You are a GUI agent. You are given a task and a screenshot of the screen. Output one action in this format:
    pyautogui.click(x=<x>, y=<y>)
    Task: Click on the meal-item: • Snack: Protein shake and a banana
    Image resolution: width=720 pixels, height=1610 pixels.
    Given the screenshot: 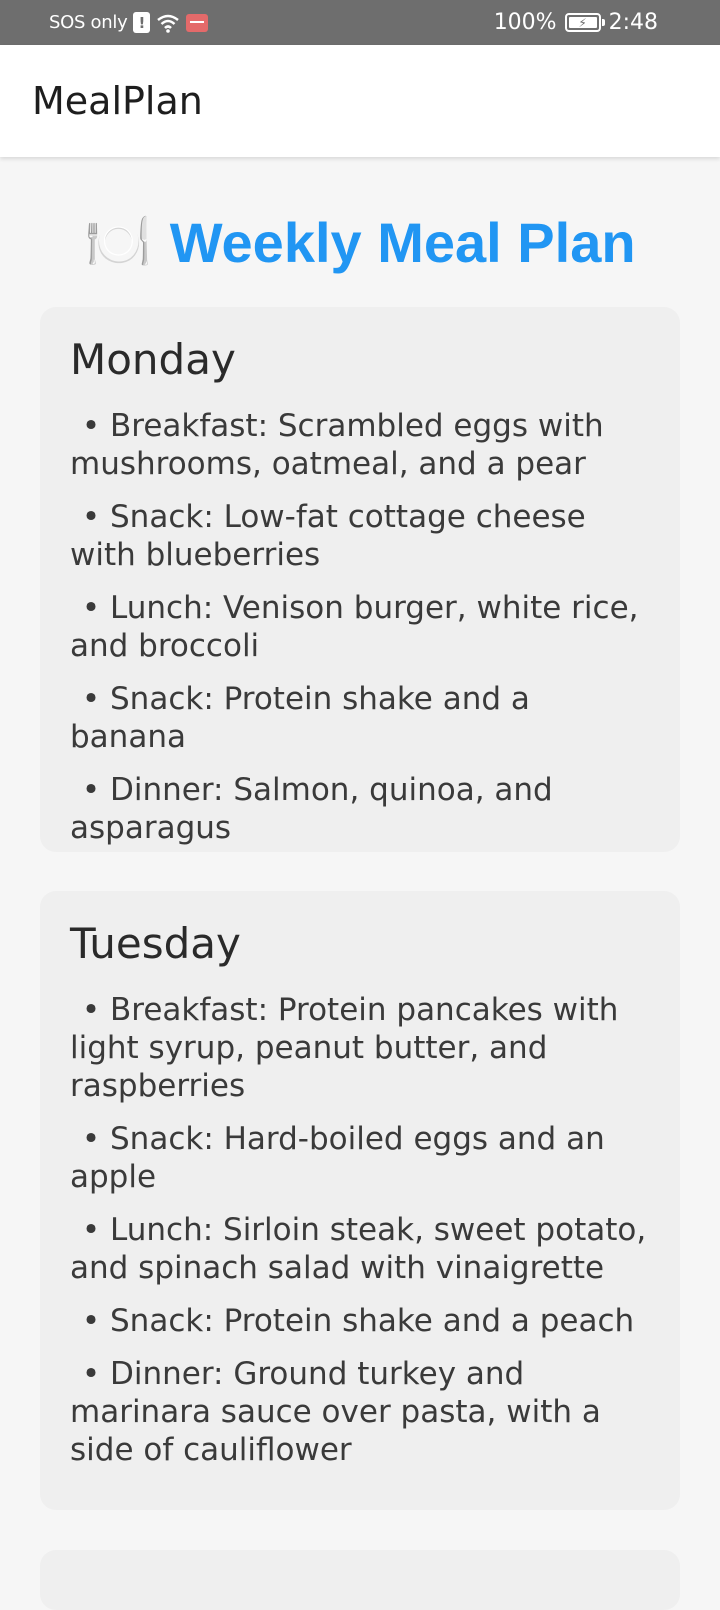 What is the action you would take?
    pyautogui.click(x=300, y=718)
    